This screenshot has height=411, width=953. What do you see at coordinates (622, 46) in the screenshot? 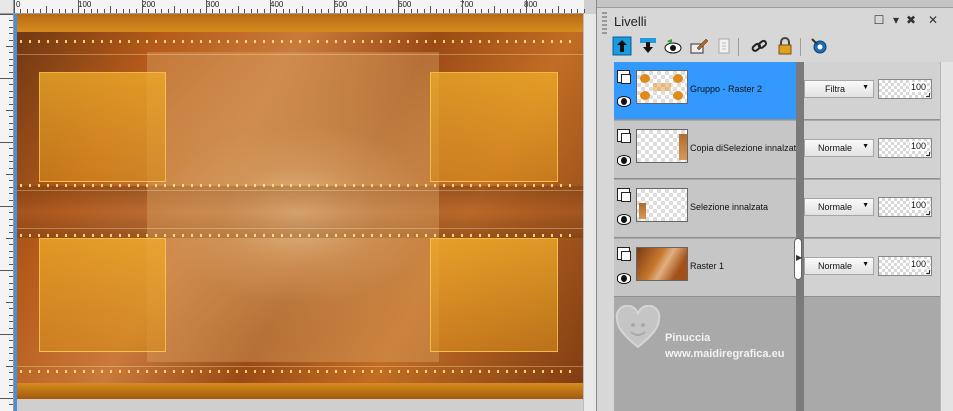
I see `new-raster-layer-icon` at bounding box center [622, 46].